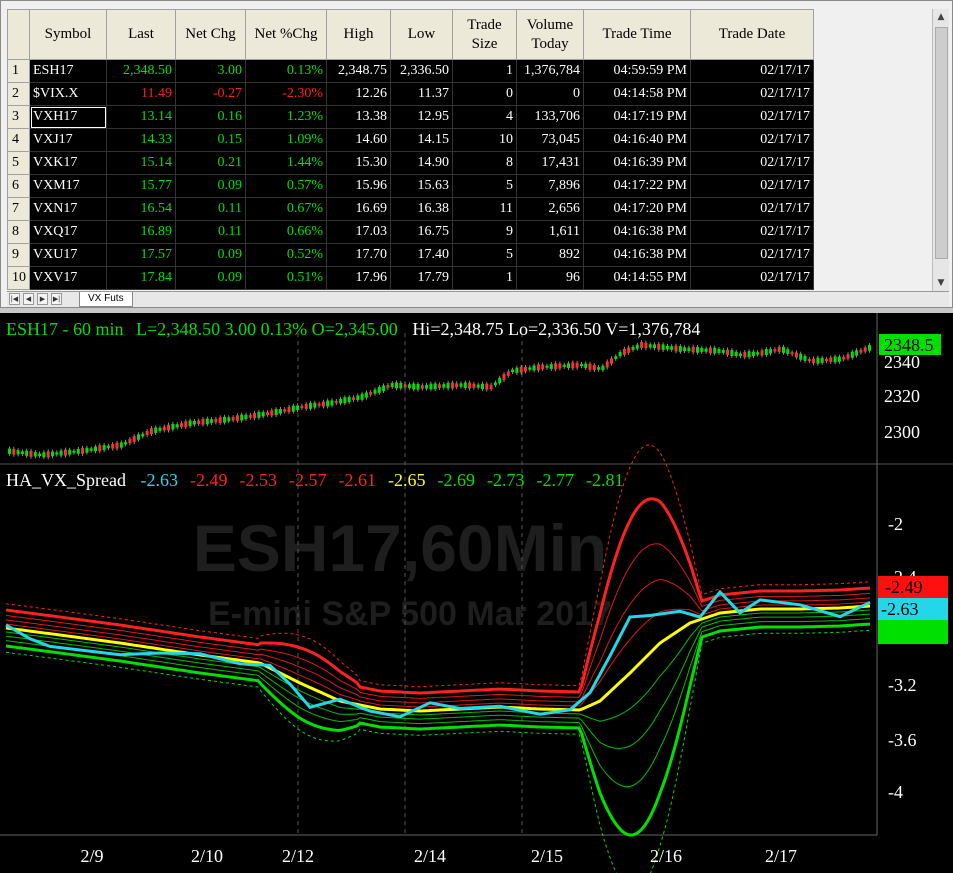  Describe the element at coordinates (106, 299) in the screenshot. I see `sheet-tab-vx-futs: VX Futs` at that location.